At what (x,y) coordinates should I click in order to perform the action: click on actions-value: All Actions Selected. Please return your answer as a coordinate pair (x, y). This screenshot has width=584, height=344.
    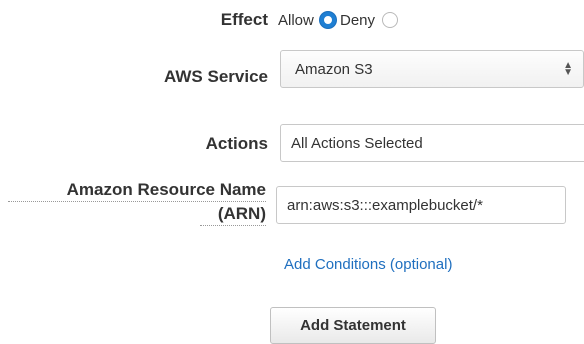
    Looking at the image, I should click on (357, 143).